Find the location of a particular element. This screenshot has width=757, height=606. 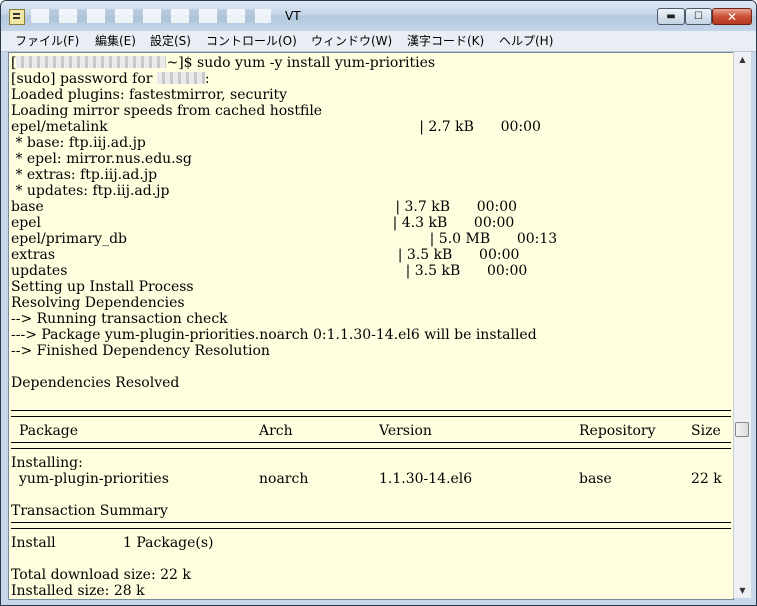

sudo-prompt-end: : is located at coordinates (207, 79).